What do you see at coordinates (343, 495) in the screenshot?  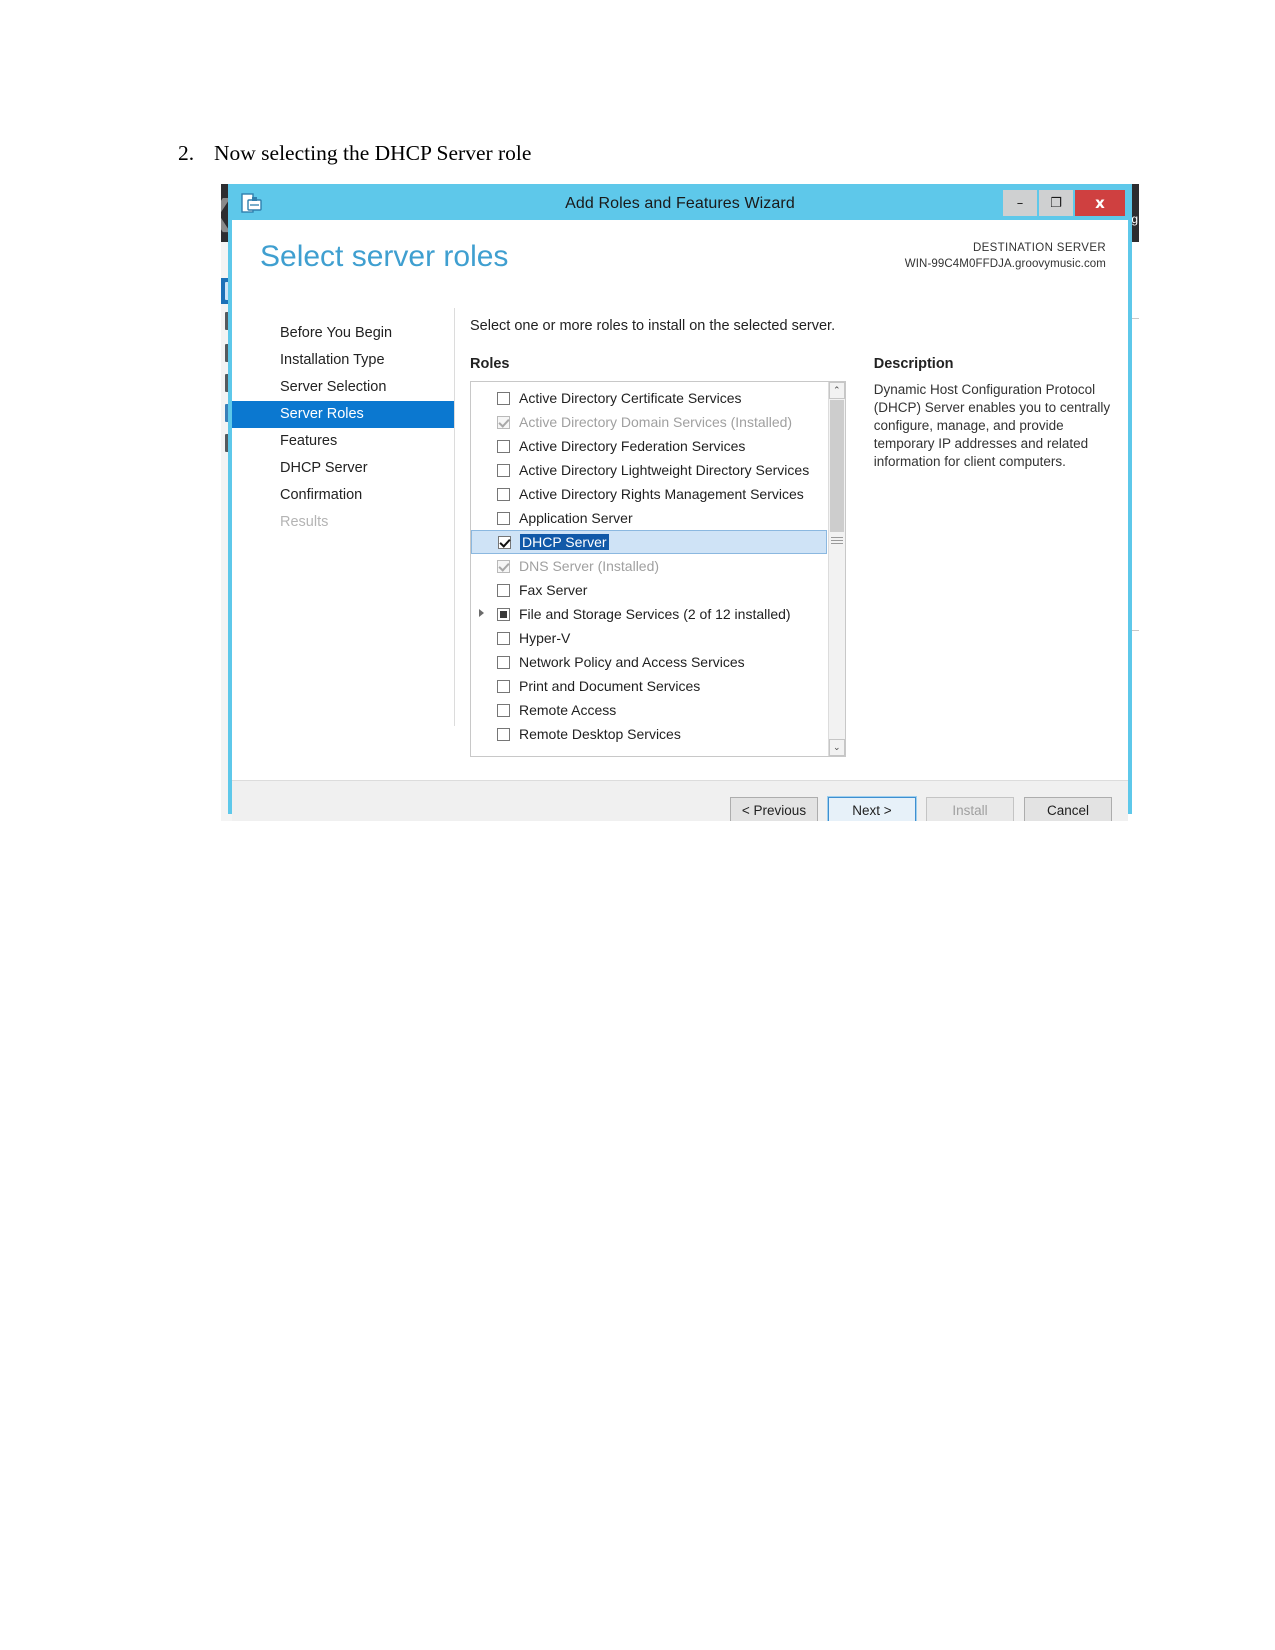 I see `nav-item-confirmation: Confirmation` at bounding box center [343, 495].